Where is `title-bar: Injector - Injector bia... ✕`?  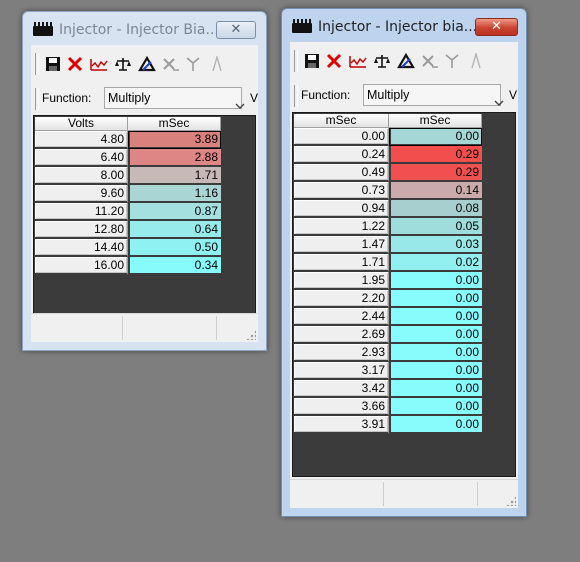 title-bar: Injector - Injector bia... ✕ is located at coordinates (404, 25).